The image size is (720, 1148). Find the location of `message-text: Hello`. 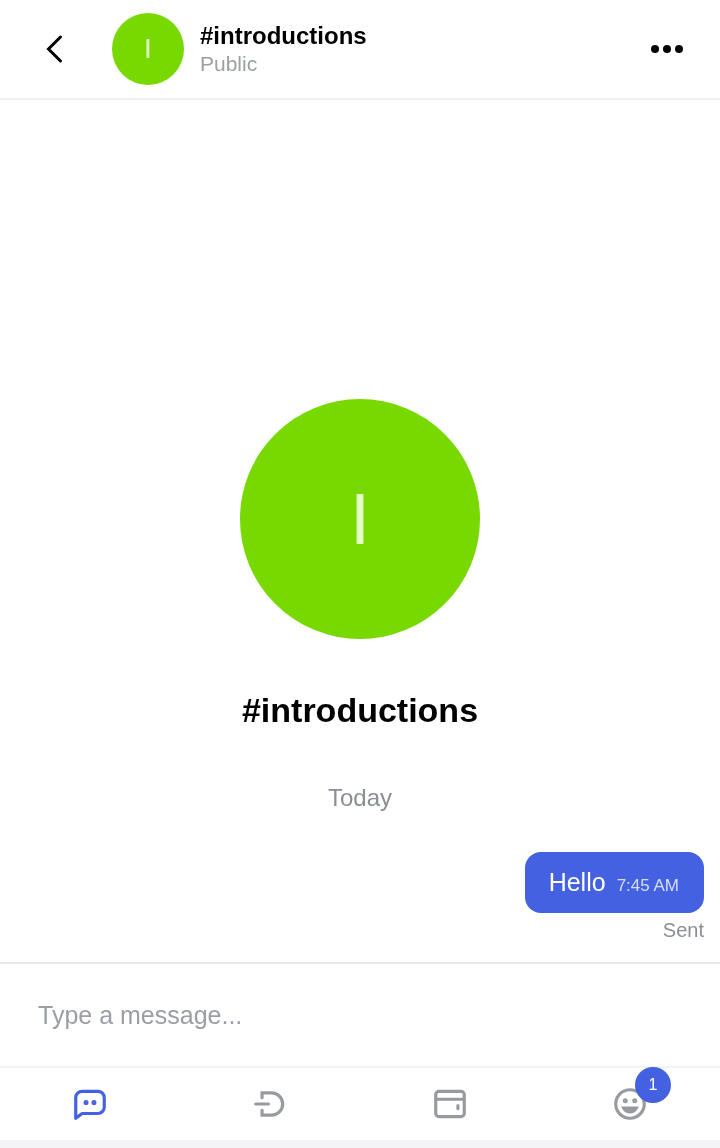

message-text: Hello is located at coordinates (577, 882).